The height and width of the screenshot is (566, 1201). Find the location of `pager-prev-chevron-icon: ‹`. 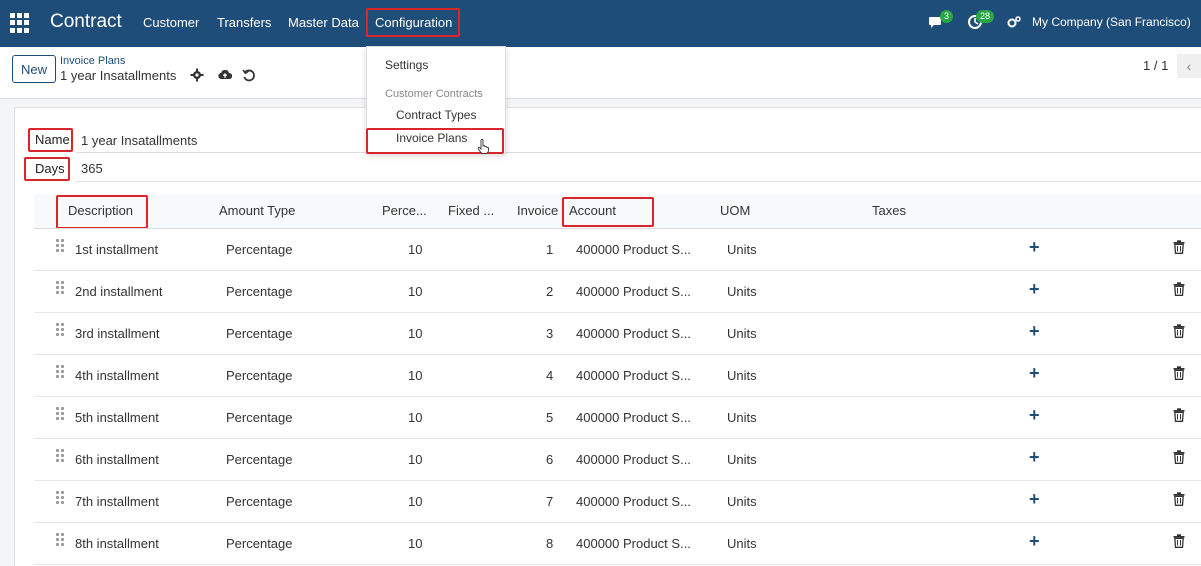

pager-prev-chevron-icon: ‹ is located at coordinates (1189, 66).